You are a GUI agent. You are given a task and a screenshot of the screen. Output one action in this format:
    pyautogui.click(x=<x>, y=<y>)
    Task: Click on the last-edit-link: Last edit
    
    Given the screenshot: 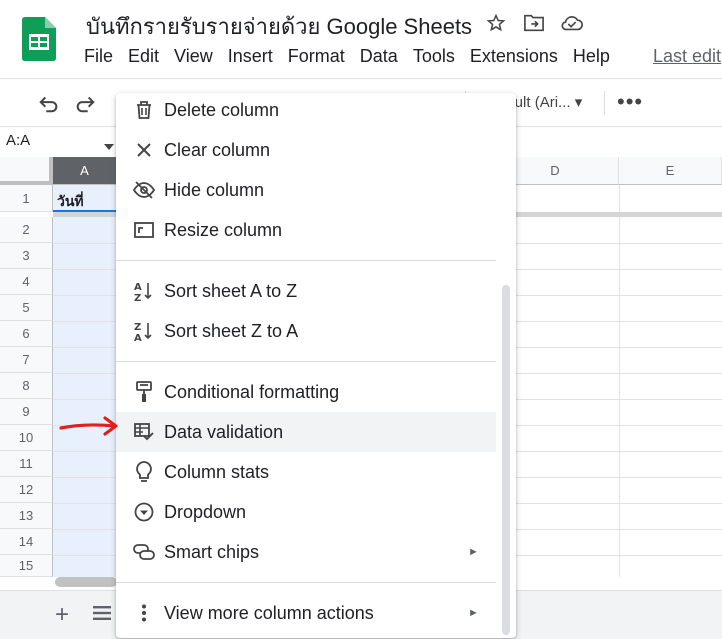 What is the action you would take?
    pyautogui.click(x=687, y=56)
    